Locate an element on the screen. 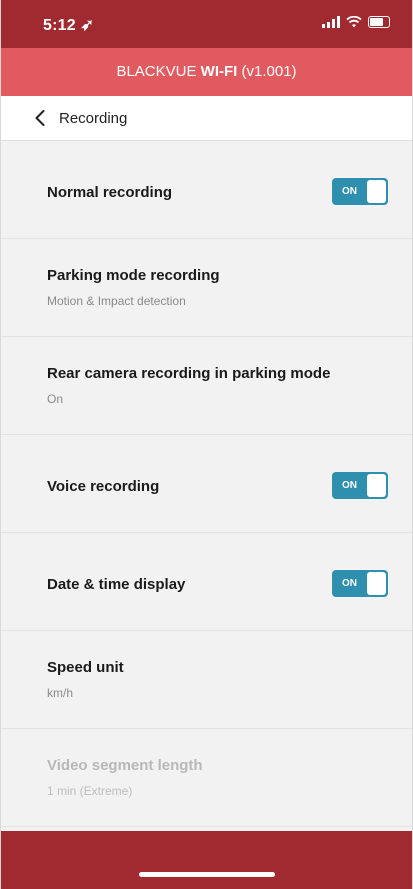  setting-title: Speed unit is located at coordinates (85, 667).